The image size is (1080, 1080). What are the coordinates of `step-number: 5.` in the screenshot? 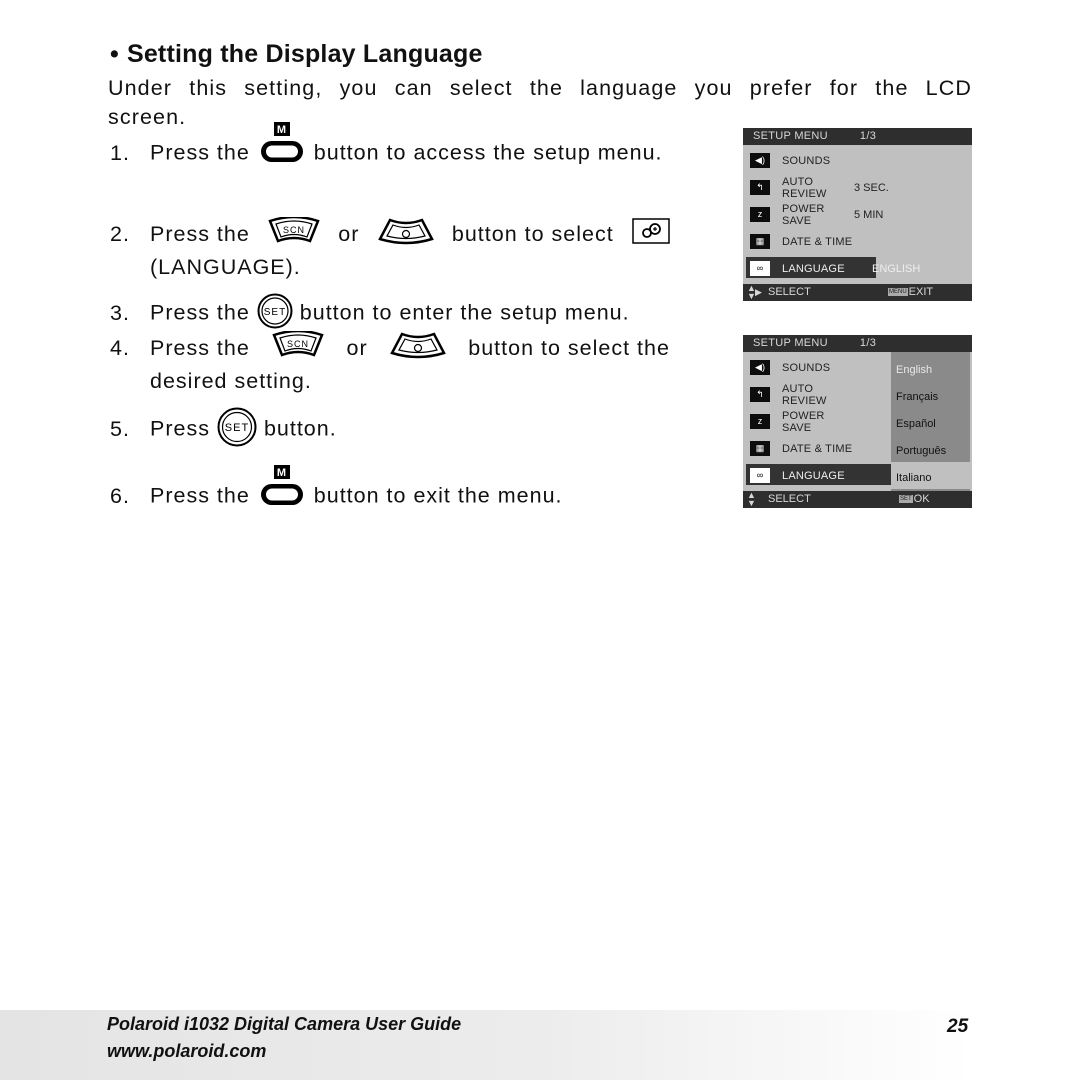 It's located at (120, 428).